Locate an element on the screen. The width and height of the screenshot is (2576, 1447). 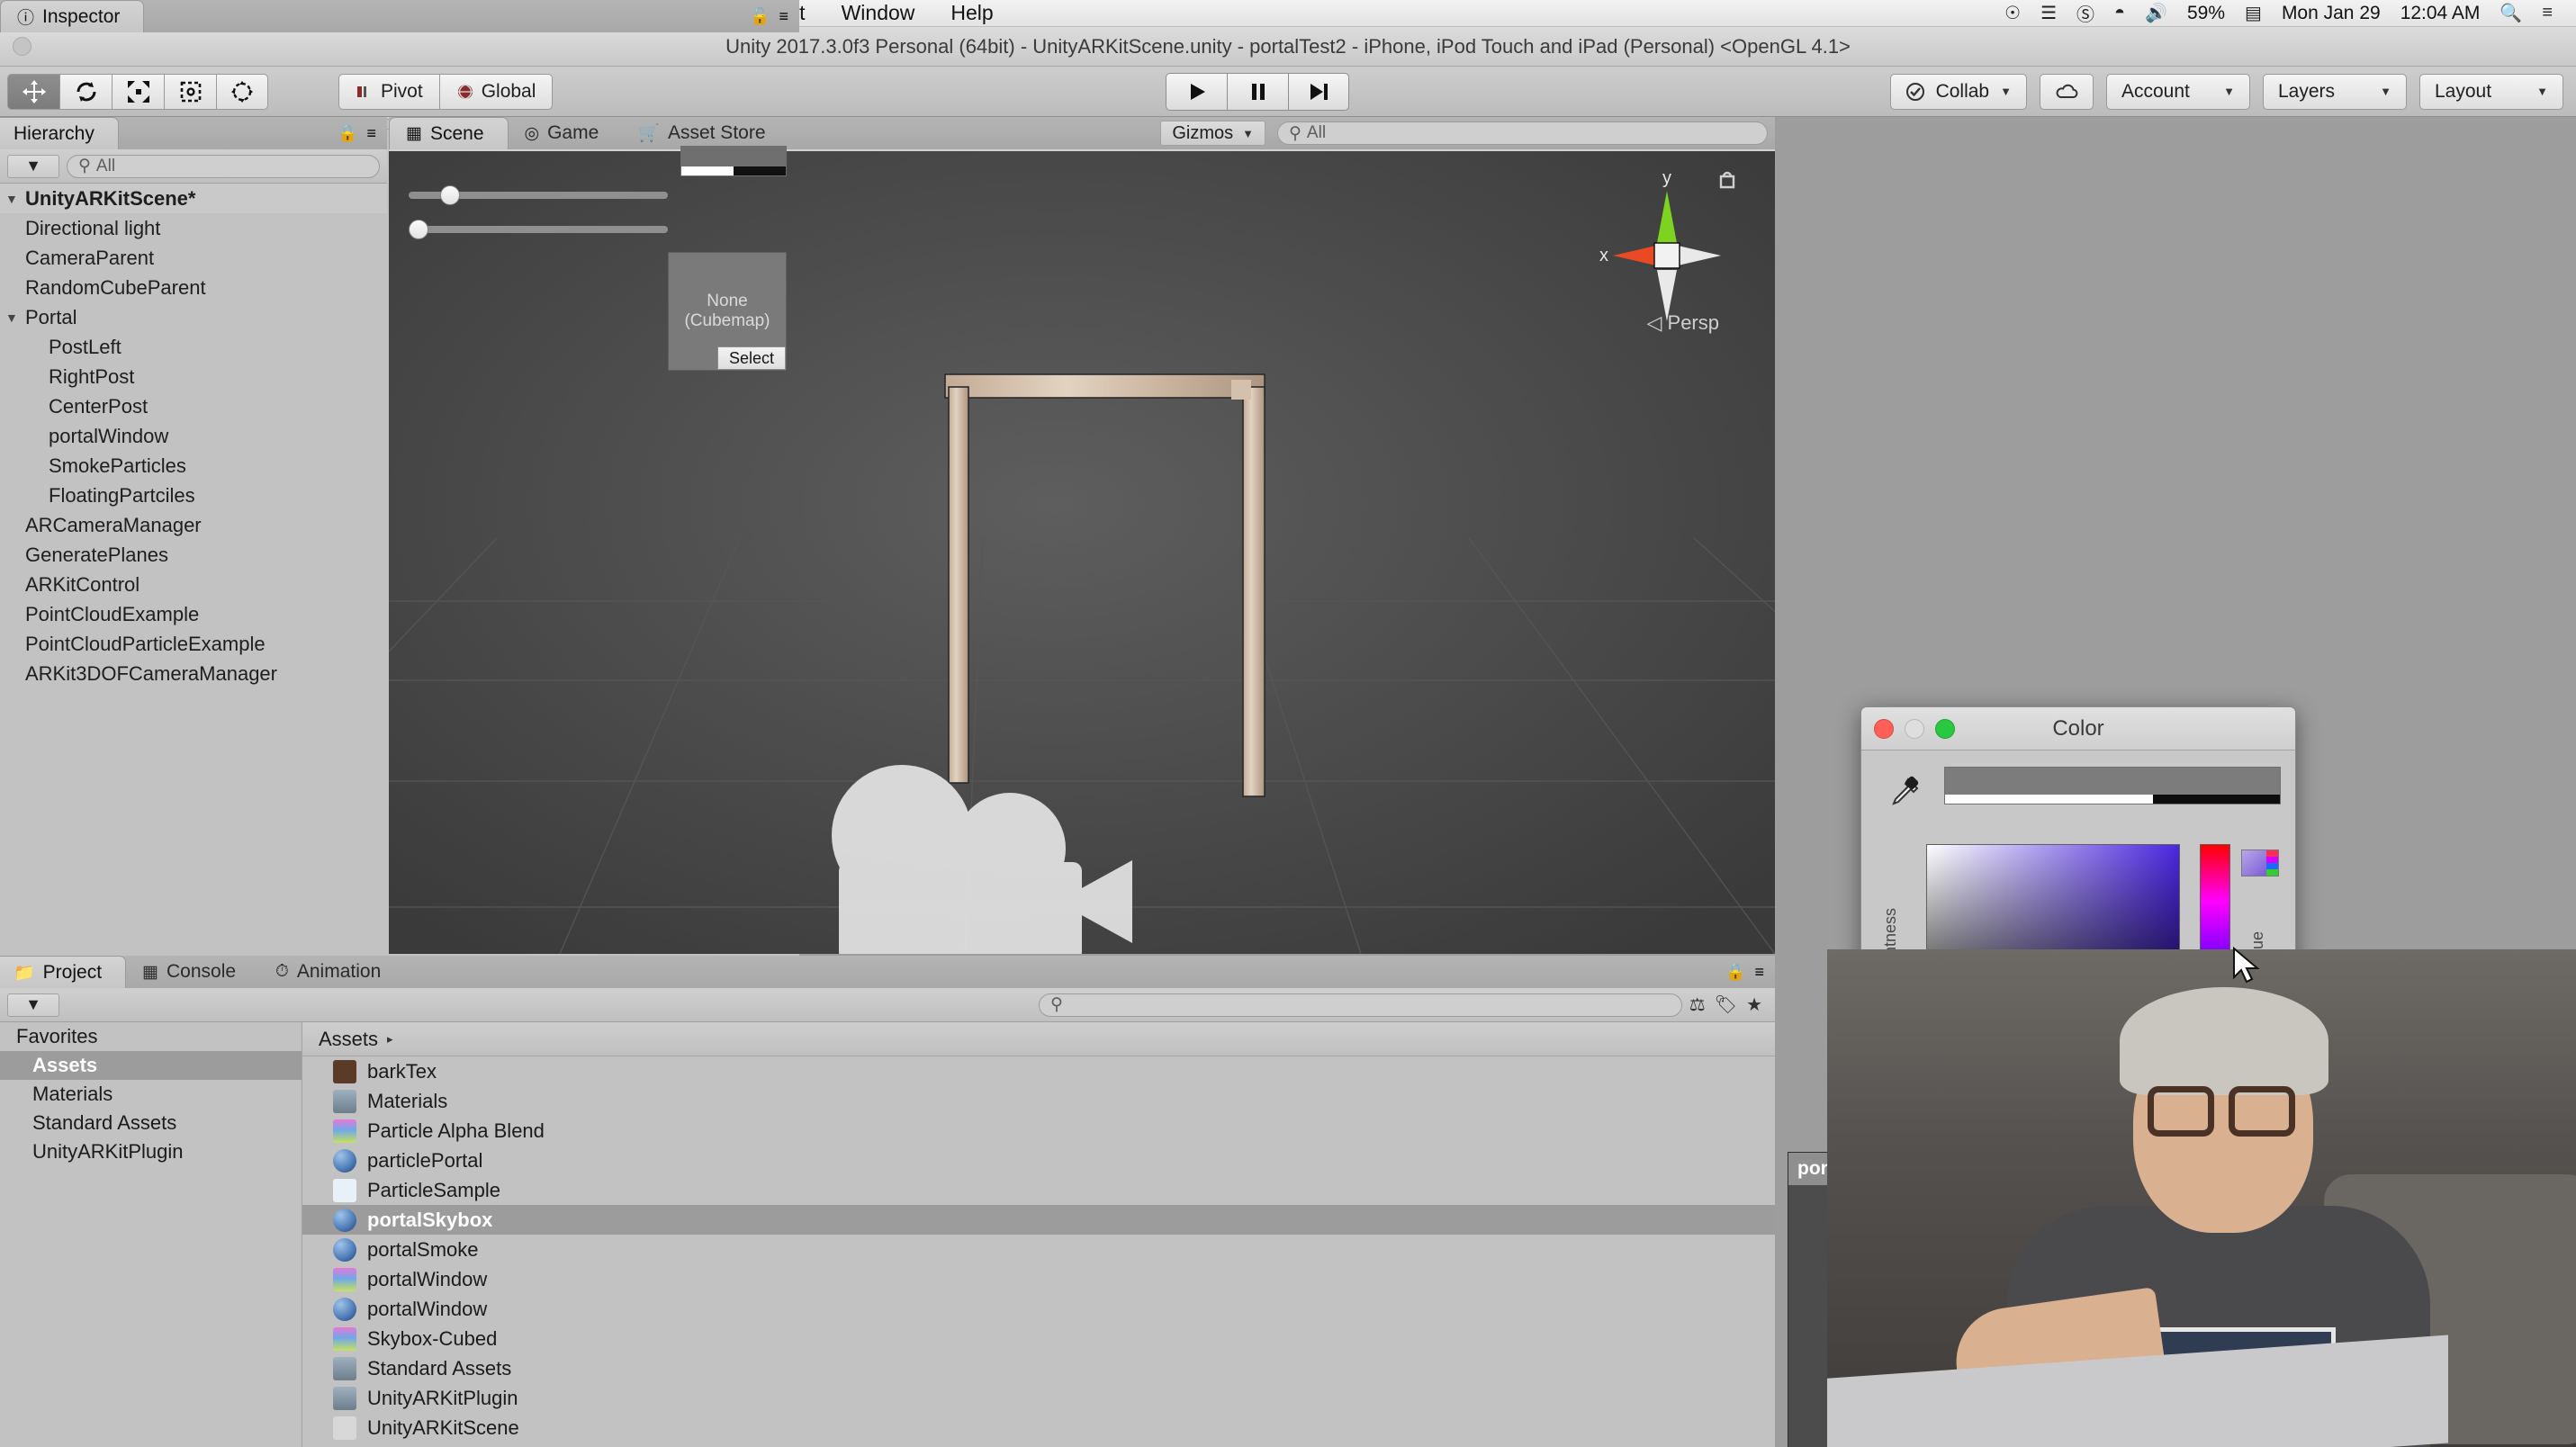
asset-row: portalSkybox is located at coordinates (1038, 1220).